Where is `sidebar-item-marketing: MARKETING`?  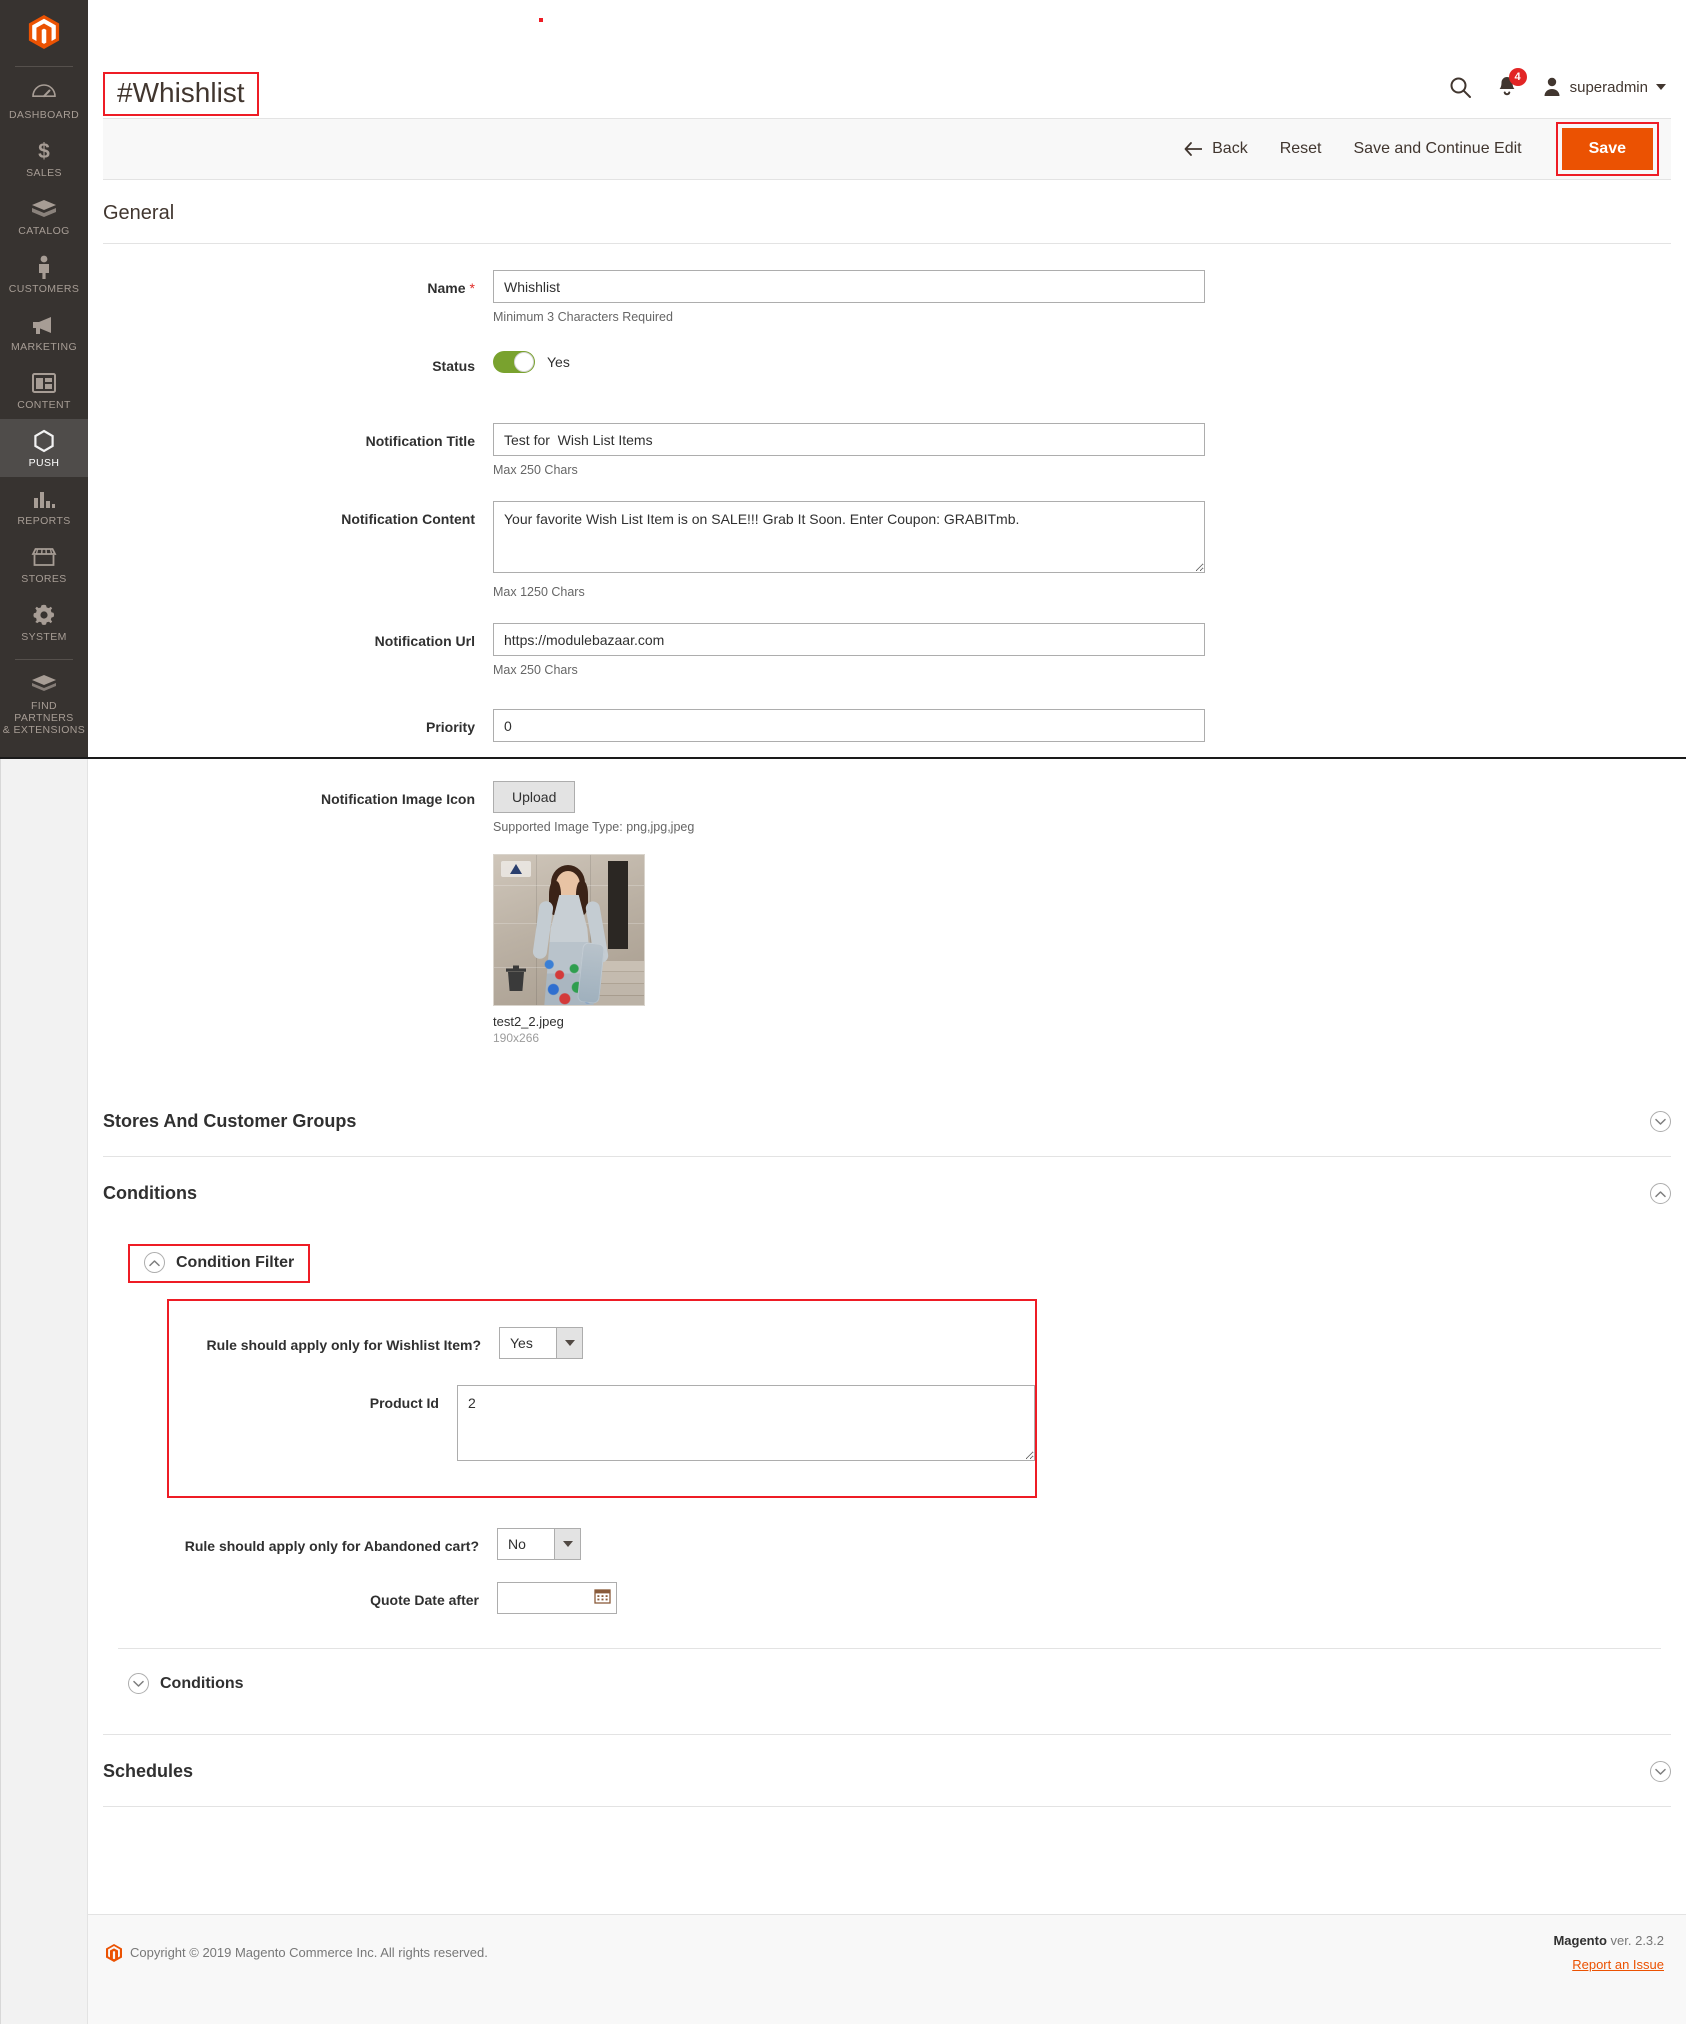
sidebar-item-marketing: MARKETING is located at coordinates (44, 332).